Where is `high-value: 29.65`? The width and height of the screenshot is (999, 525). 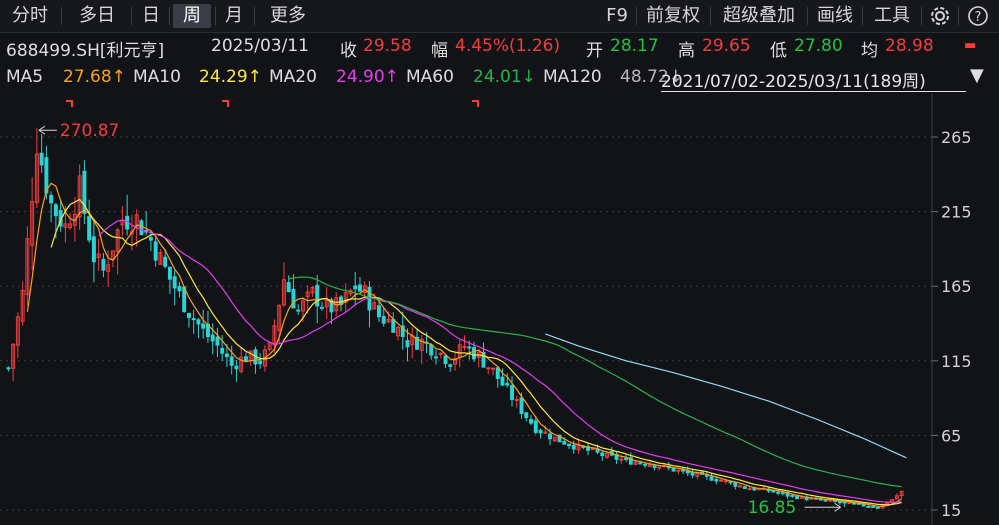 high-value: 29.65 is located at coordinates (726, 46).